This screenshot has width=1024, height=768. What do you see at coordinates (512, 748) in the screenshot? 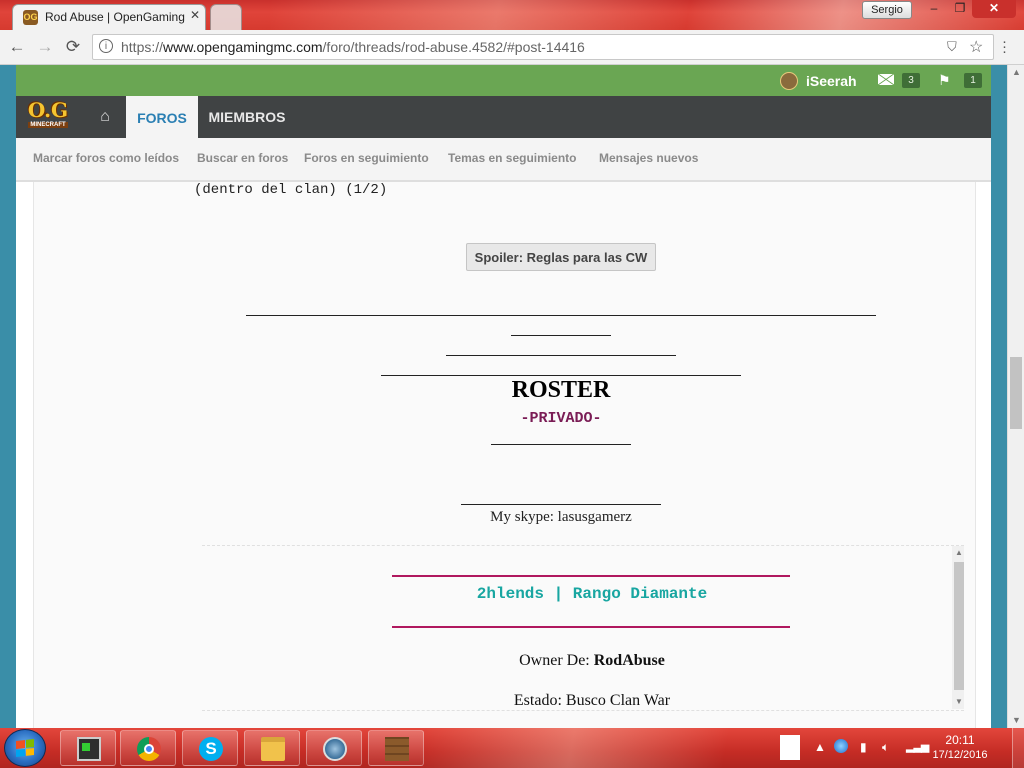
I see `windows-taskbar: S ▲ ▮ 🔈︎ ▂▃▅ 20:11 17/12/2016` at bounding box center [512, 748].